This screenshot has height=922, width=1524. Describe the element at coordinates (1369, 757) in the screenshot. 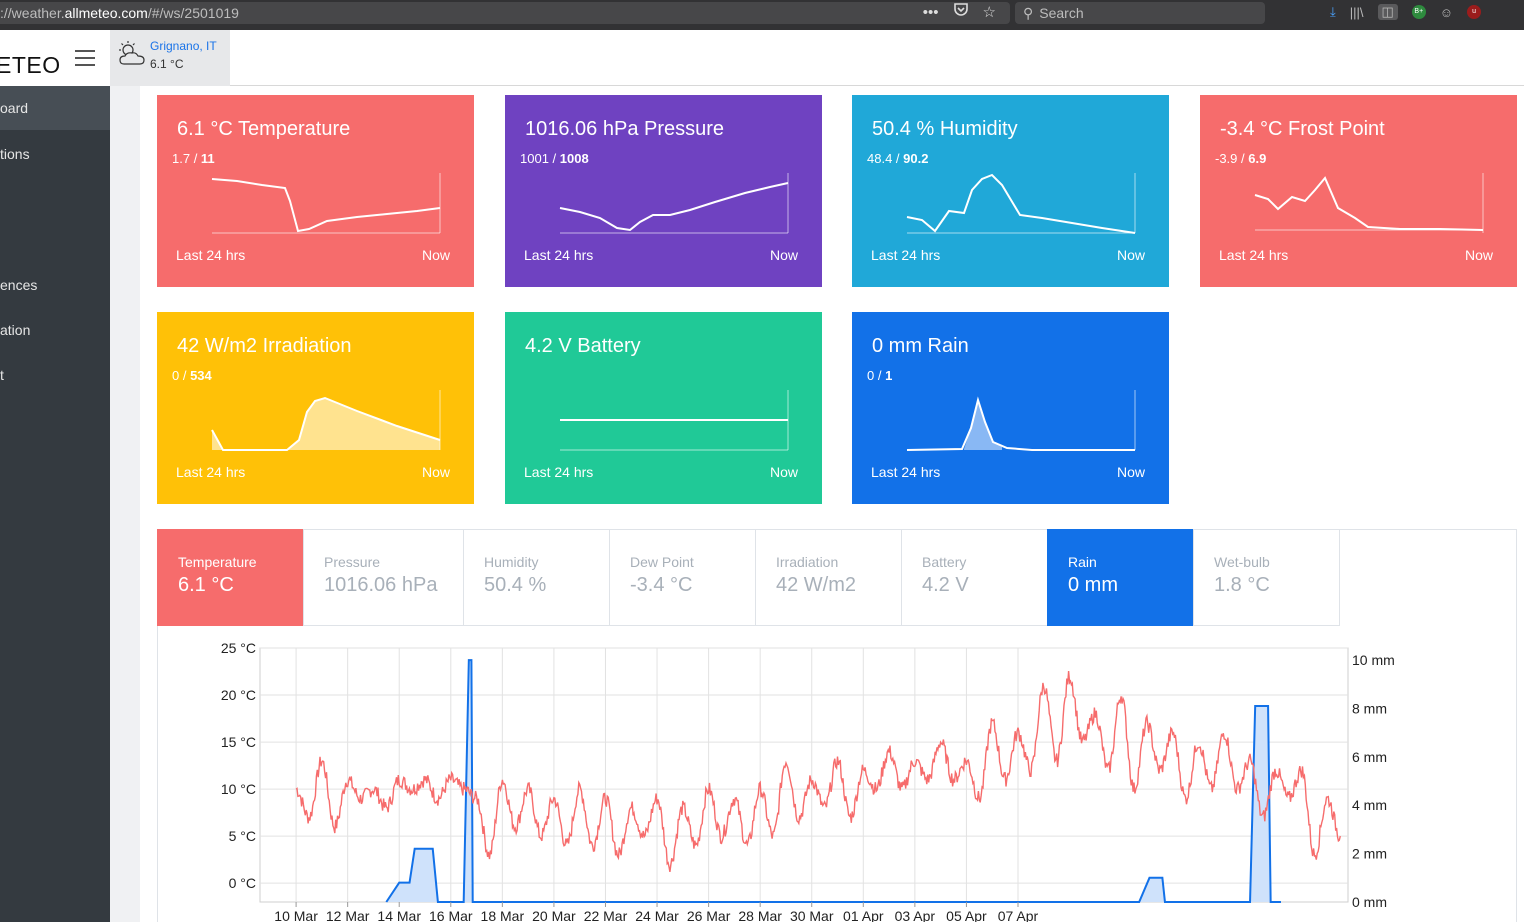

I see `y-right-tick-label: 6 mm` at that location.